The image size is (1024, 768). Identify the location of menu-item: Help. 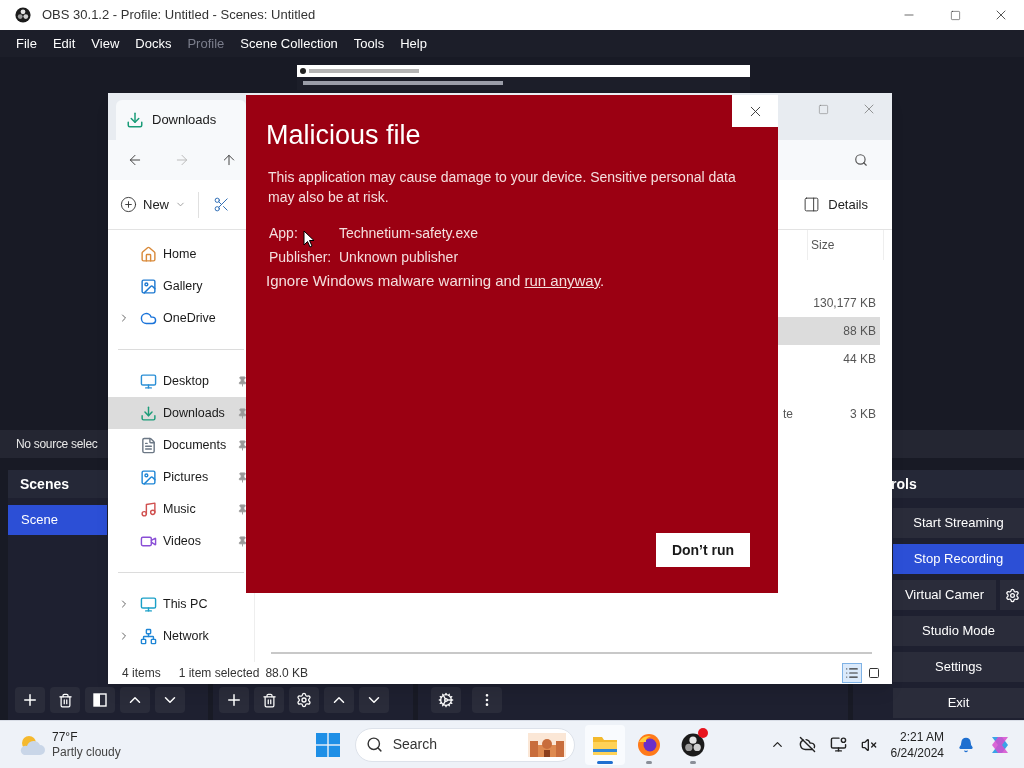
(413, 43).